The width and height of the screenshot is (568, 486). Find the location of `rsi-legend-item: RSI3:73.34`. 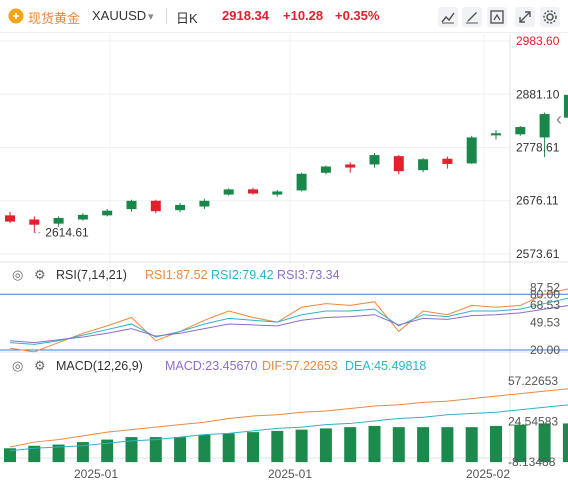

rsi-legend-item: RSI3:73.34 is located at coordinates (308, 275).